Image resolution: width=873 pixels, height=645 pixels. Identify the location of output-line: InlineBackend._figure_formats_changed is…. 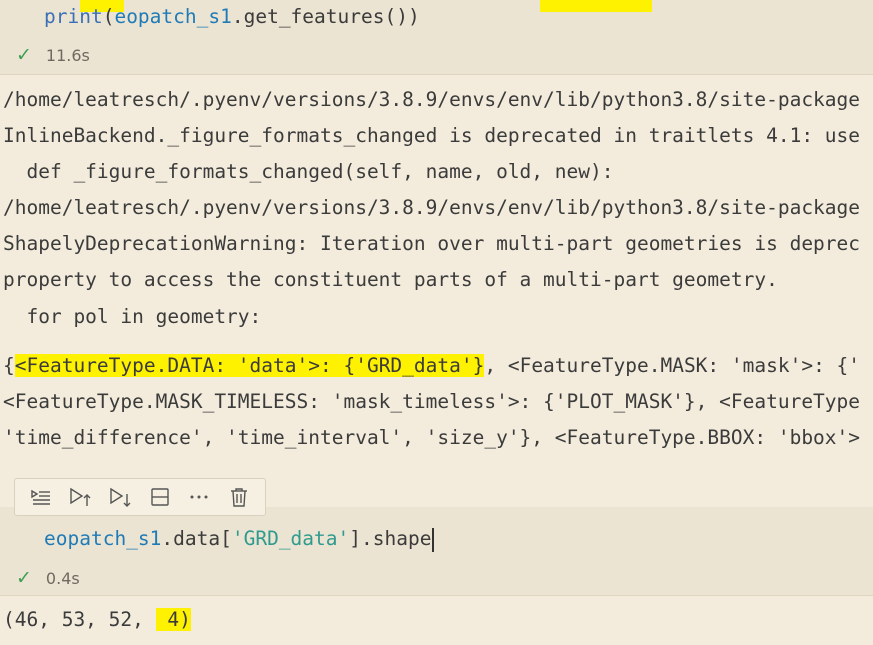
(432, 135).